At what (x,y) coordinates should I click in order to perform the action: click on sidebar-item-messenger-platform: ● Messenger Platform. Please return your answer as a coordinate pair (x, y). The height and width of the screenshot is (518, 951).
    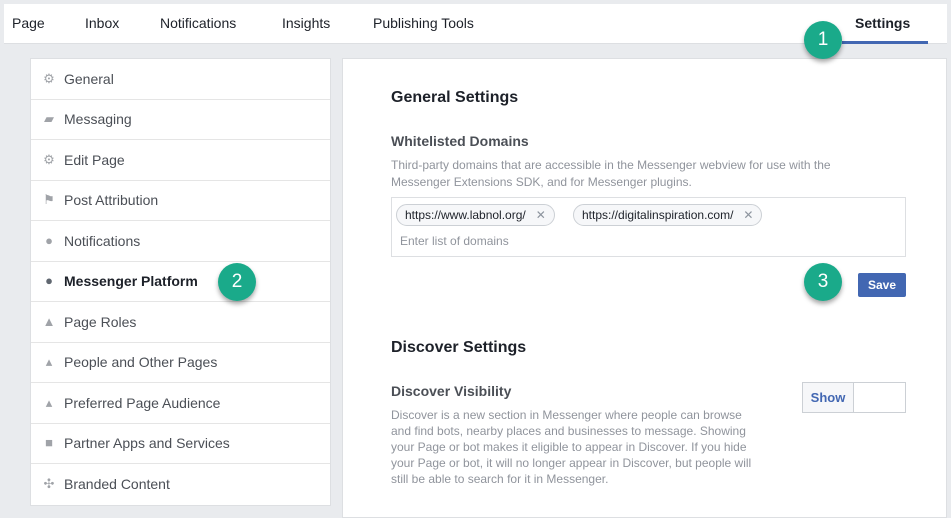
    Looking at the image, I should click on (180, 282).